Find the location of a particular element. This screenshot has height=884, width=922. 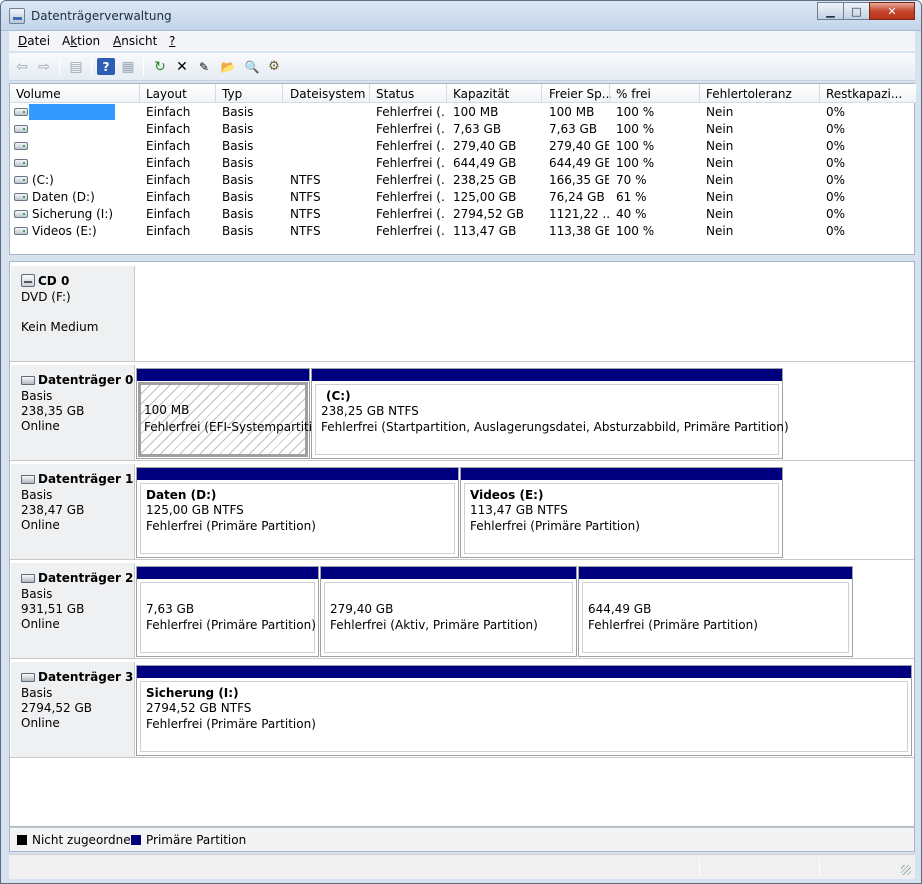

partition-status: Fehlerfrei (Primäre Partition) is located at coordinates (555, 526).